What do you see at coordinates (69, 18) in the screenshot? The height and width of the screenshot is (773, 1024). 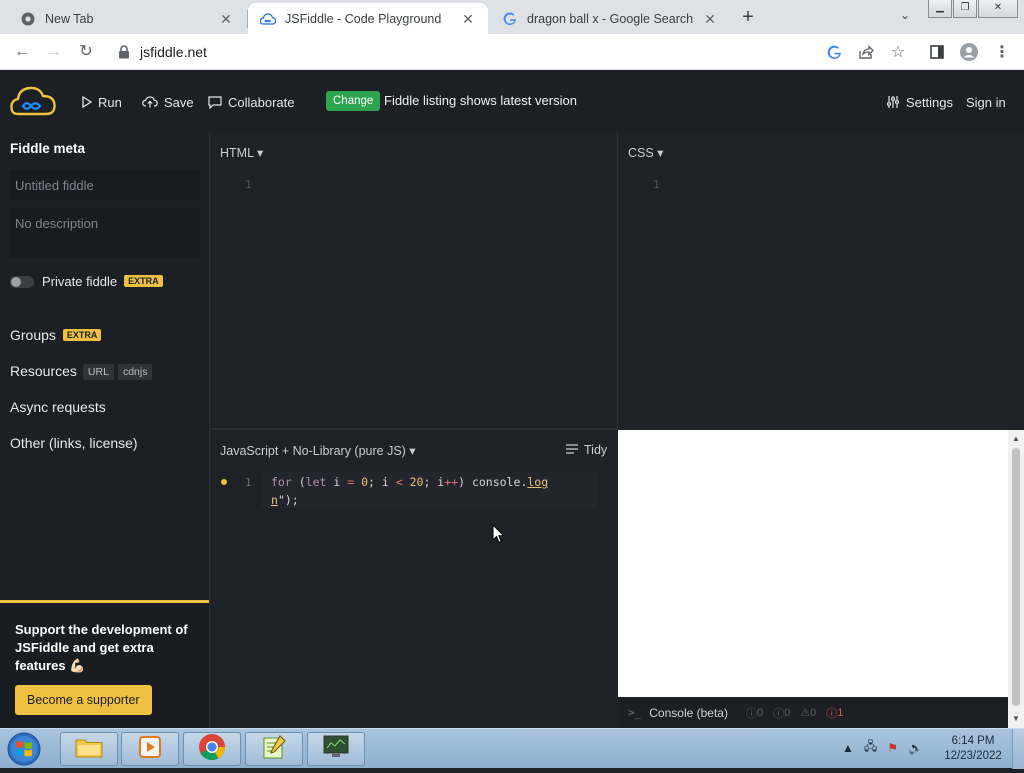 I see `tab-title: New Tab` at bounding box center [69, 18].